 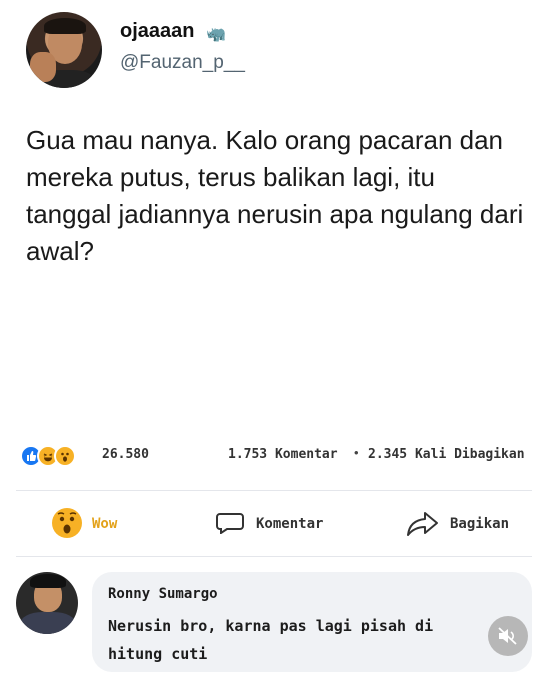 I want to click on share-icon, so click(x=422, y=524).